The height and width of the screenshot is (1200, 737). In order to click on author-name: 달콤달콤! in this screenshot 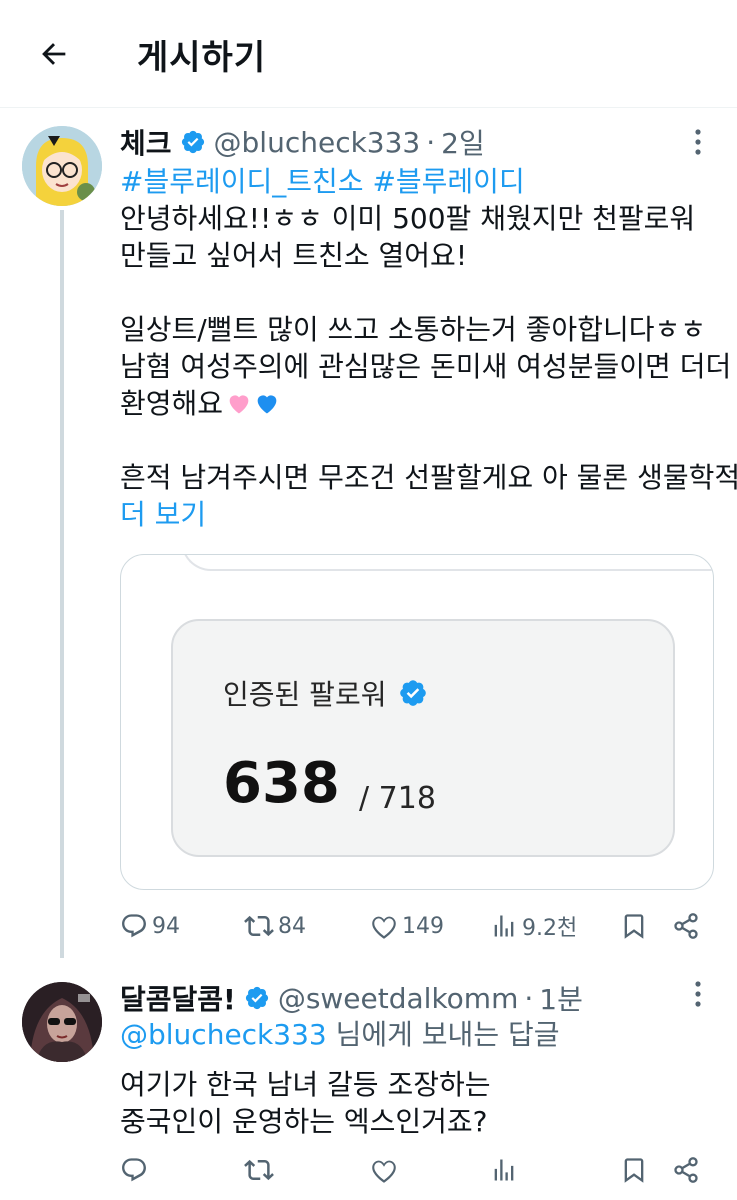, I will do `click(178, 998)`.